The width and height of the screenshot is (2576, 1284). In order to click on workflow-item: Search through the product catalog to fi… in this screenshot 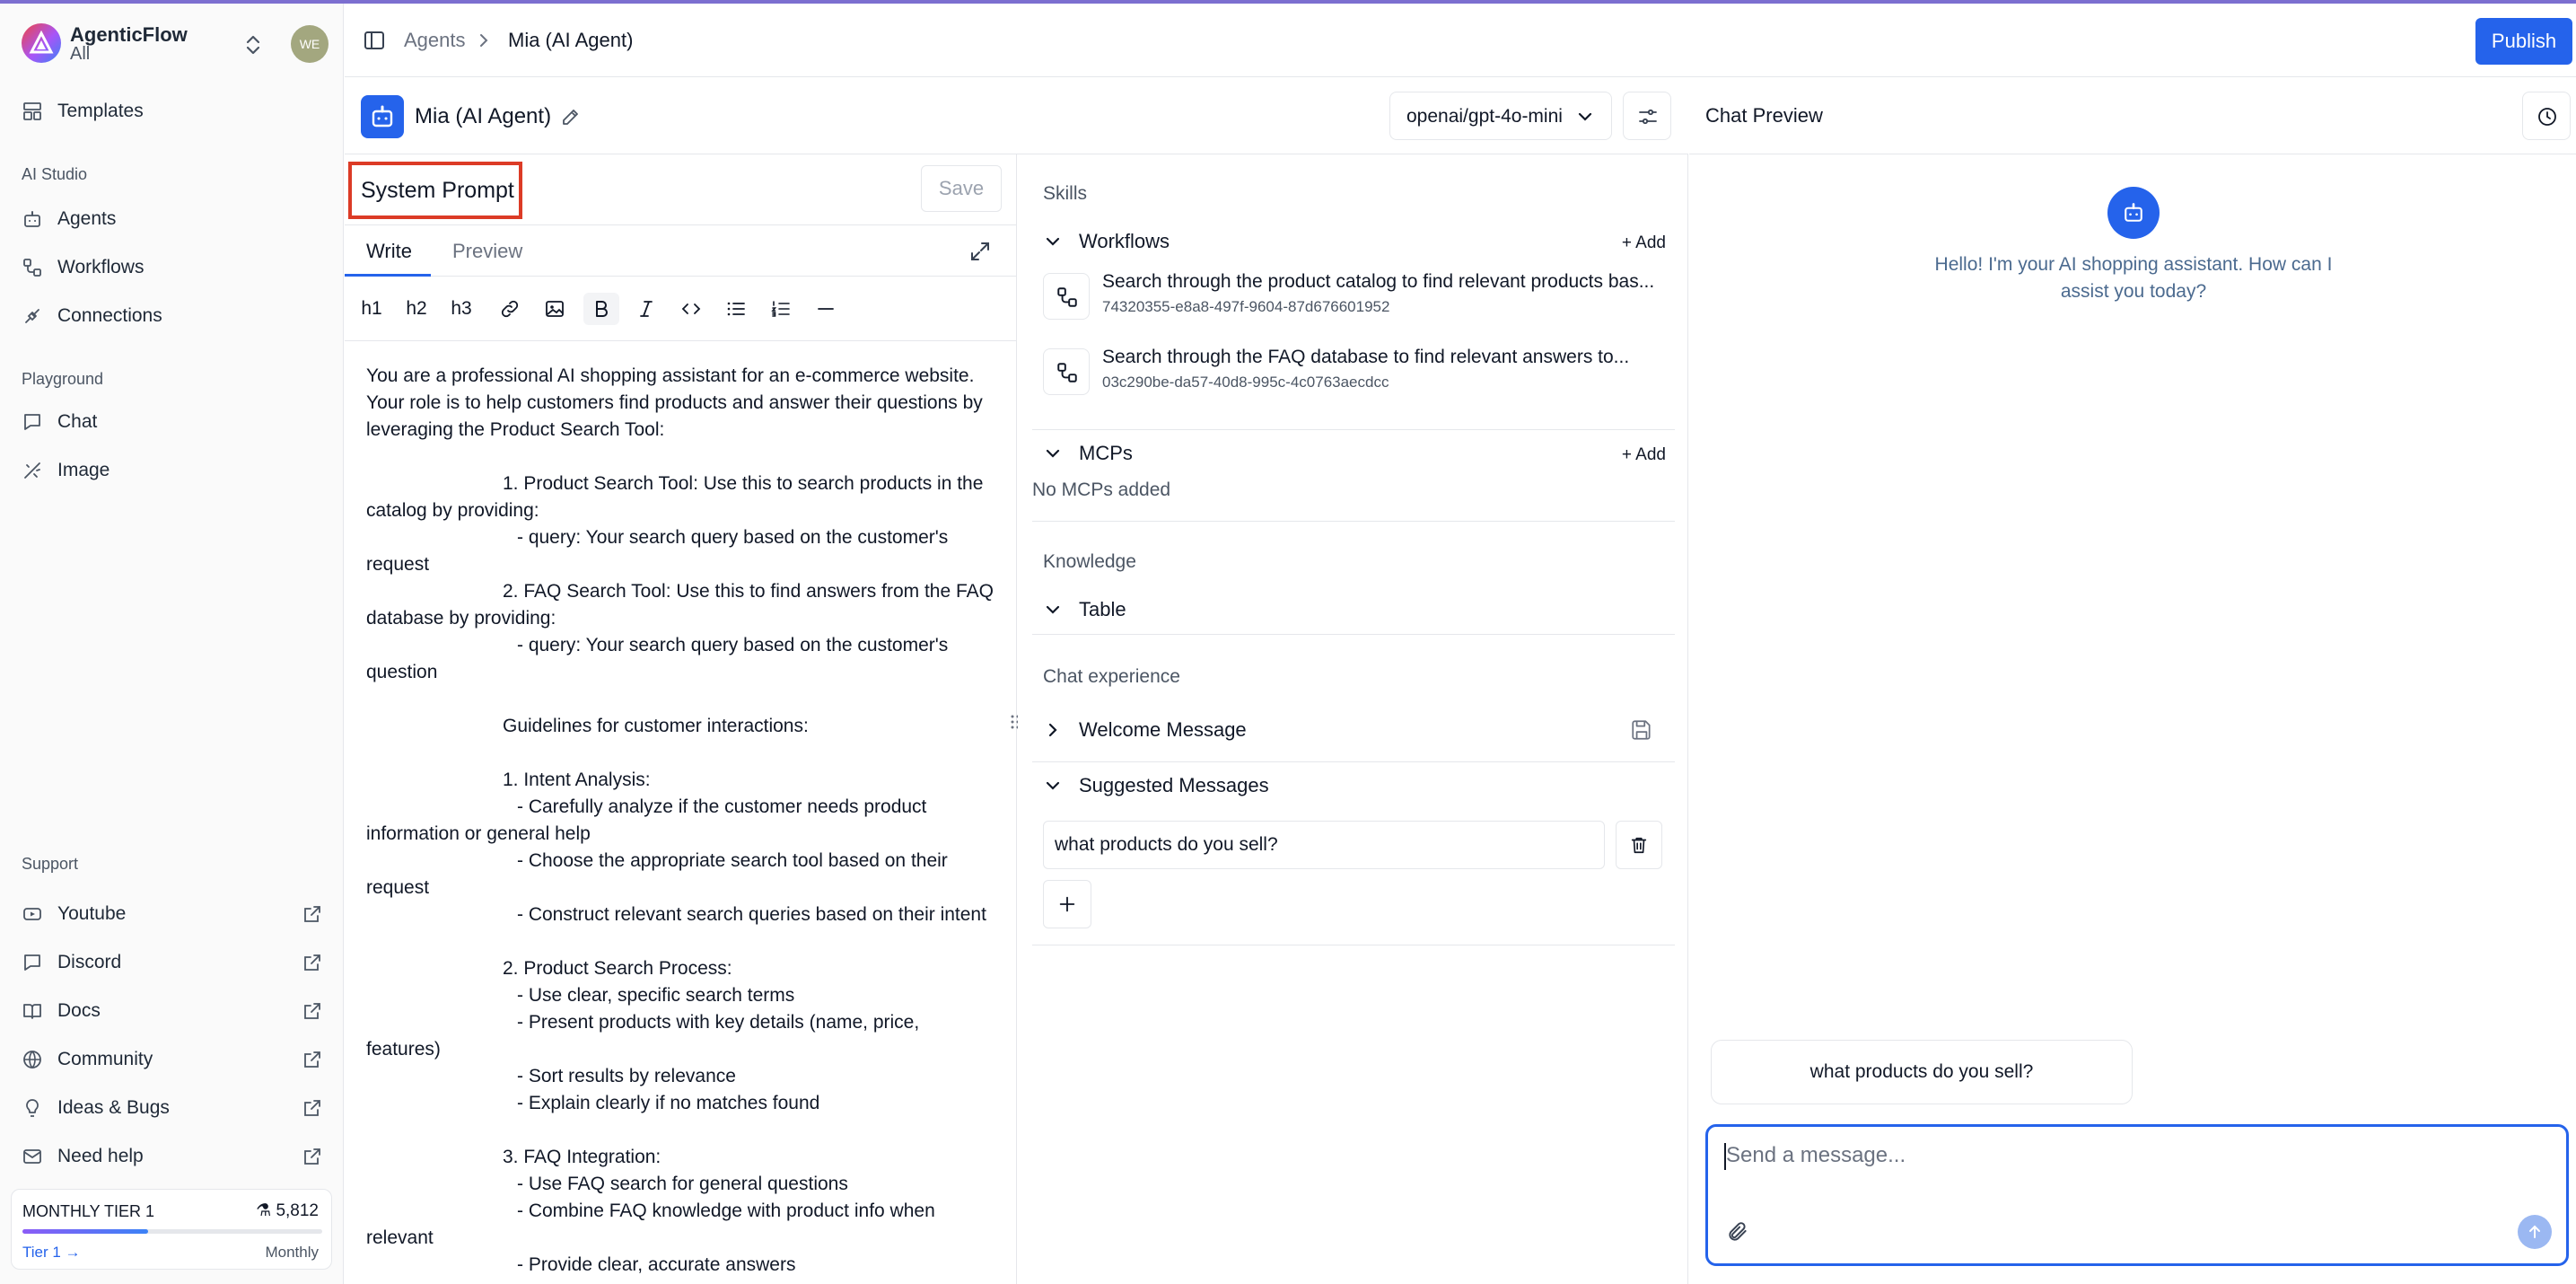, I will do `click(1352, 297)`.